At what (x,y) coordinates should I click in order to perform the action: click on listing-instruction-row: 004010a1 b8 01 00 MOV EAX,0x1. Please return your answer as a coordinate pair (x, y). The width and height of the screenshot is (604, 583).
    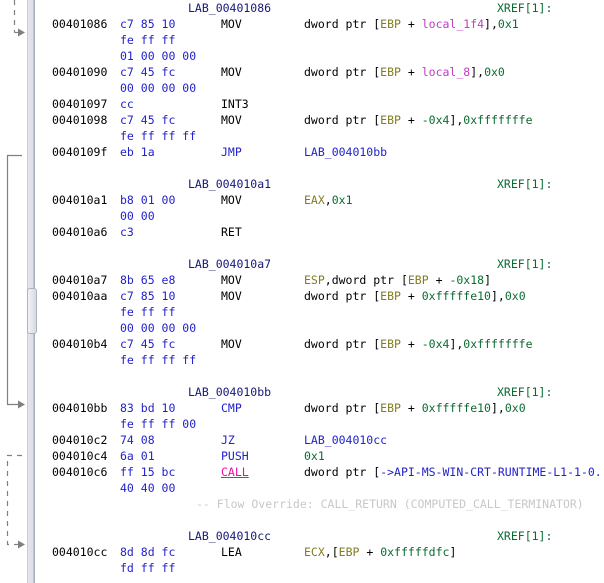
    Looking at the image, I should click on (321, 200).